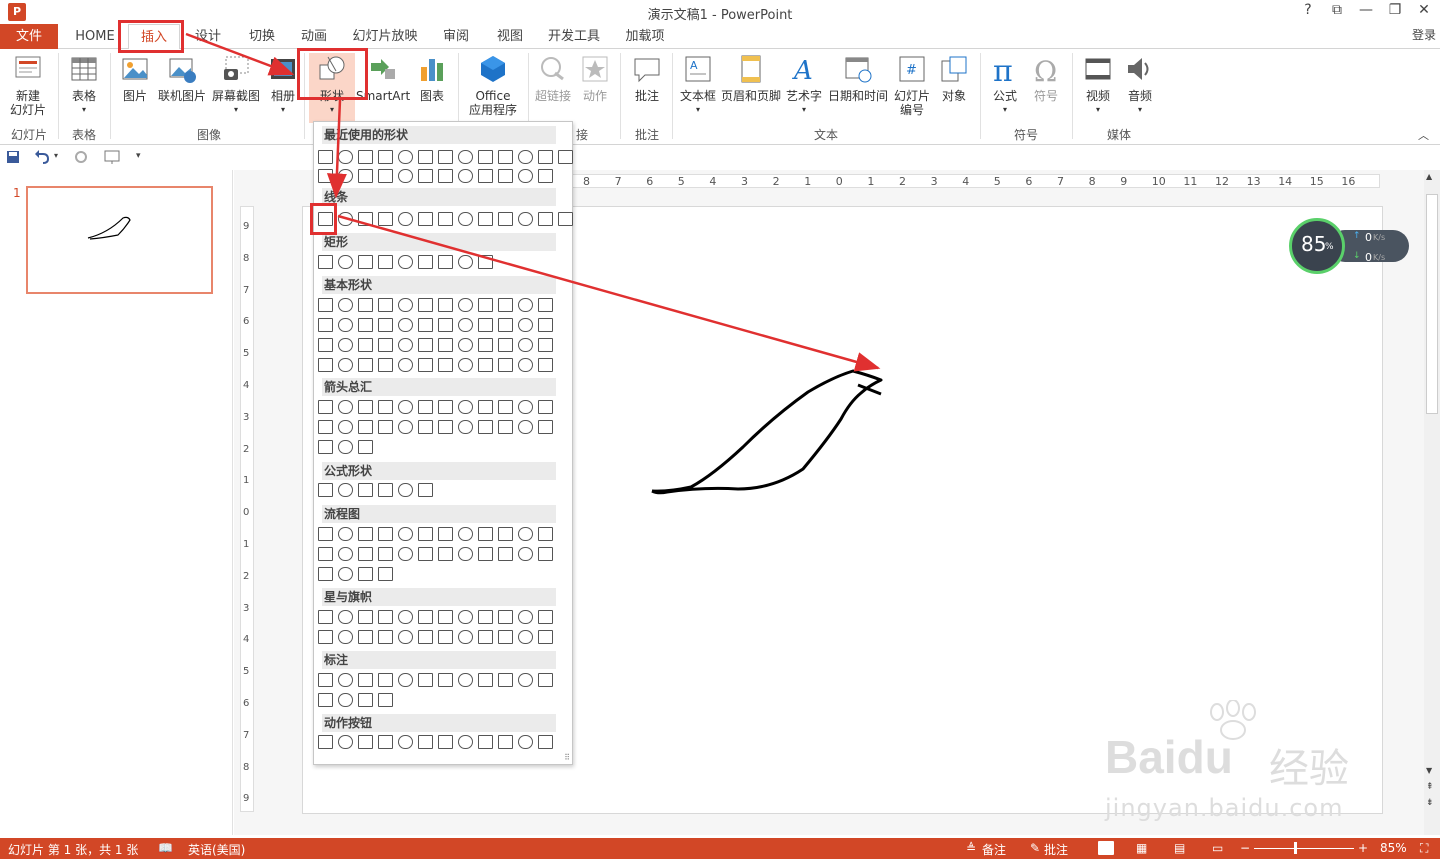  I want to click on textbox-button: A 文本框 ▾, so click(698, 85).